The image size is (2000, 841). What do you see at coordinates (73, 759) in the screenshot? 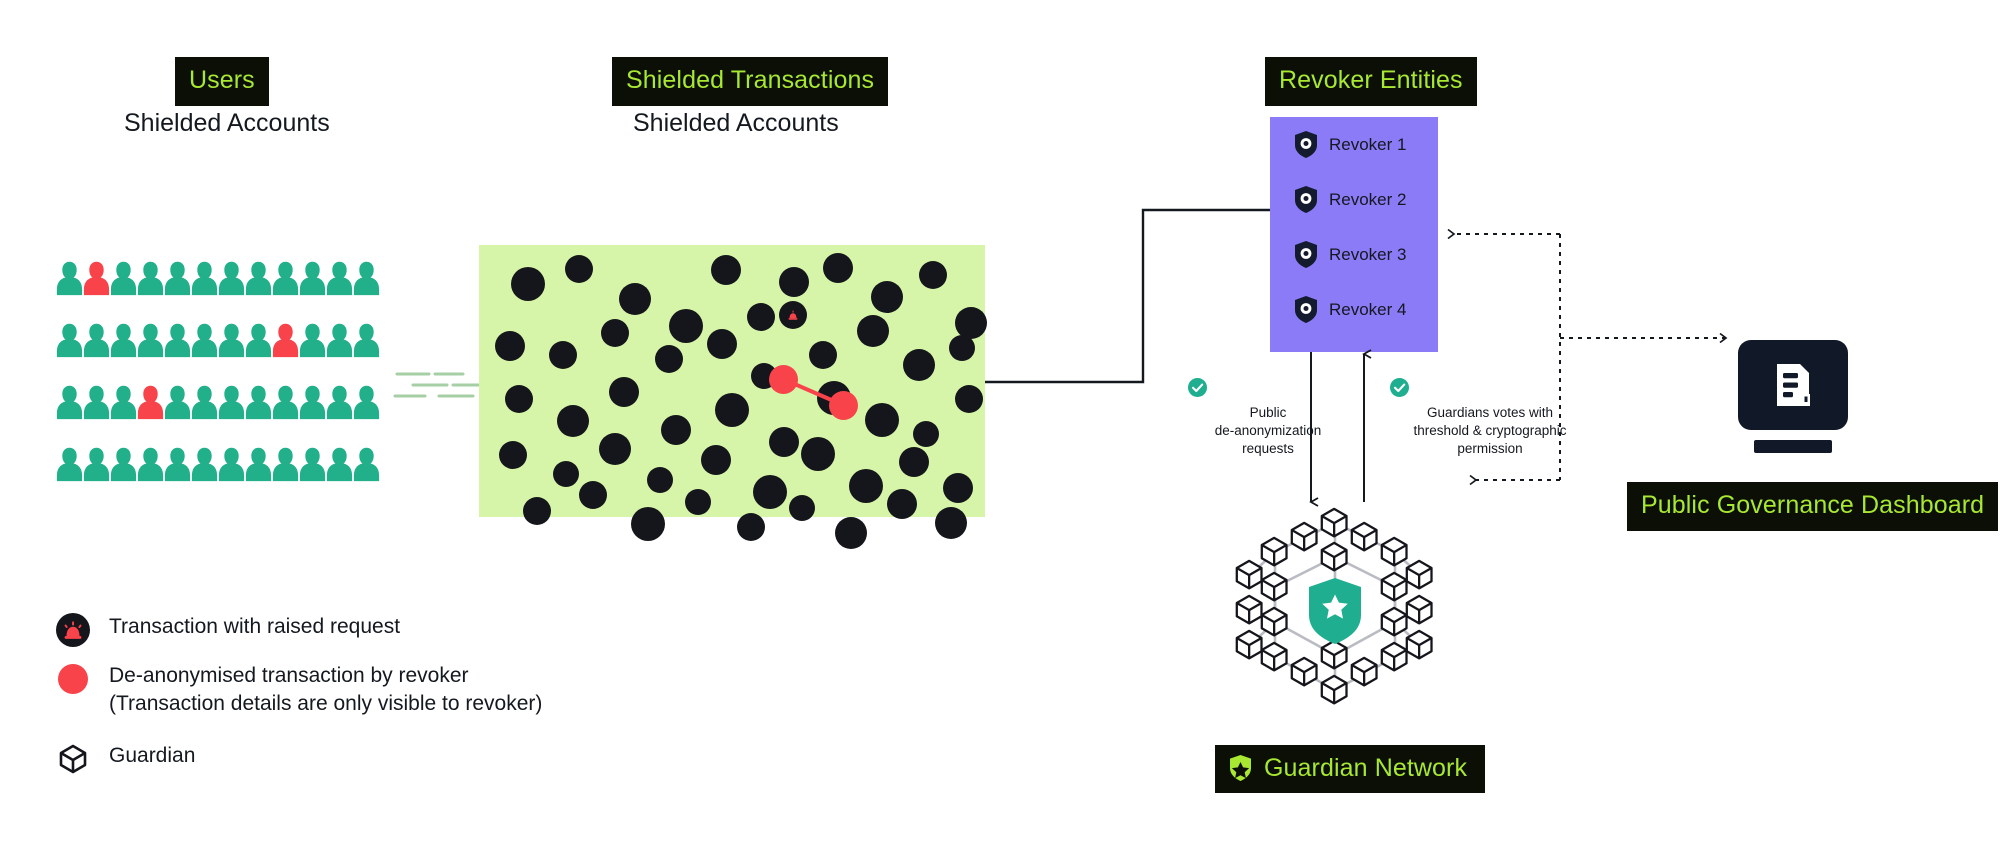
I see `cube-icon` at bounding box center [73, 759].